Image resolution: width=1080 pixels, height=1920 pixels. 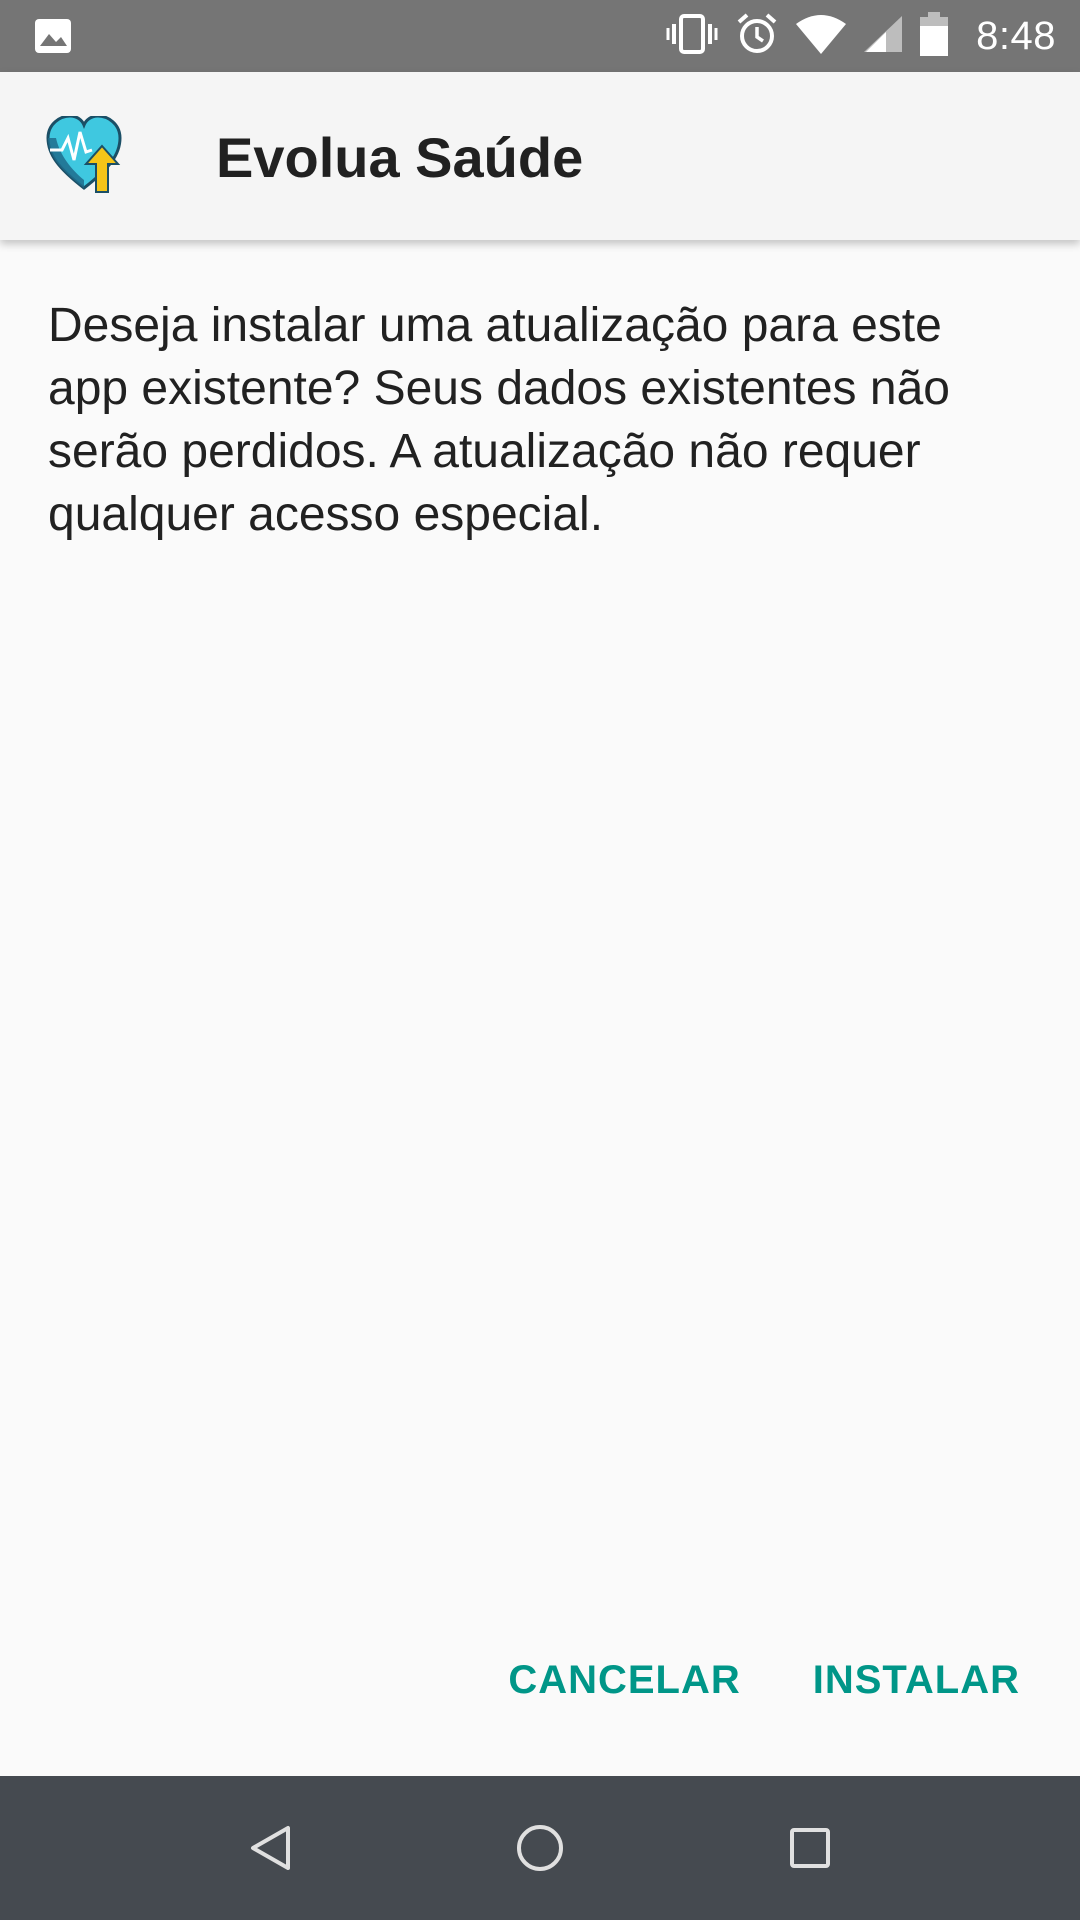 What do you see at coordinates (764, 1680) in the screenshot?
I see `dialog-actions: CANCELAR INSTALAR` at bounding box center [764, 1680].